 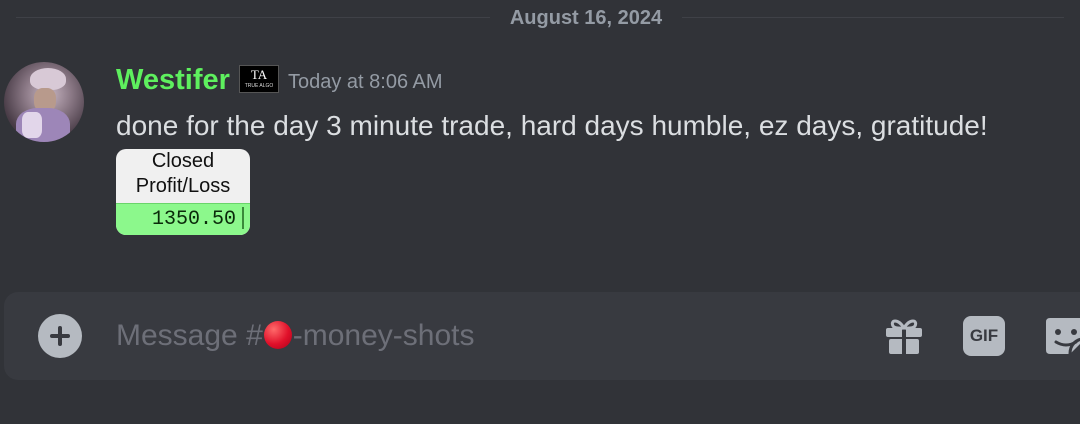 I want to click on add-icon-vertical, so click(x=60, y=336).